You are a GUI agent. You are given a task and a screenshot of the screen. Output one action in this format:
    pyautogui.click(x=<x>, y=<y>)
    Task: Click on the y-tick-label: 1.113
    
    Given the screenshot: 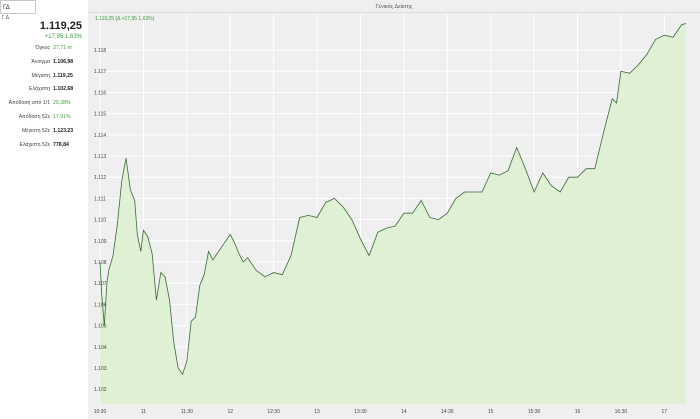 What is the action you would take?
    pyautogui.click(x=100, y=157)
    